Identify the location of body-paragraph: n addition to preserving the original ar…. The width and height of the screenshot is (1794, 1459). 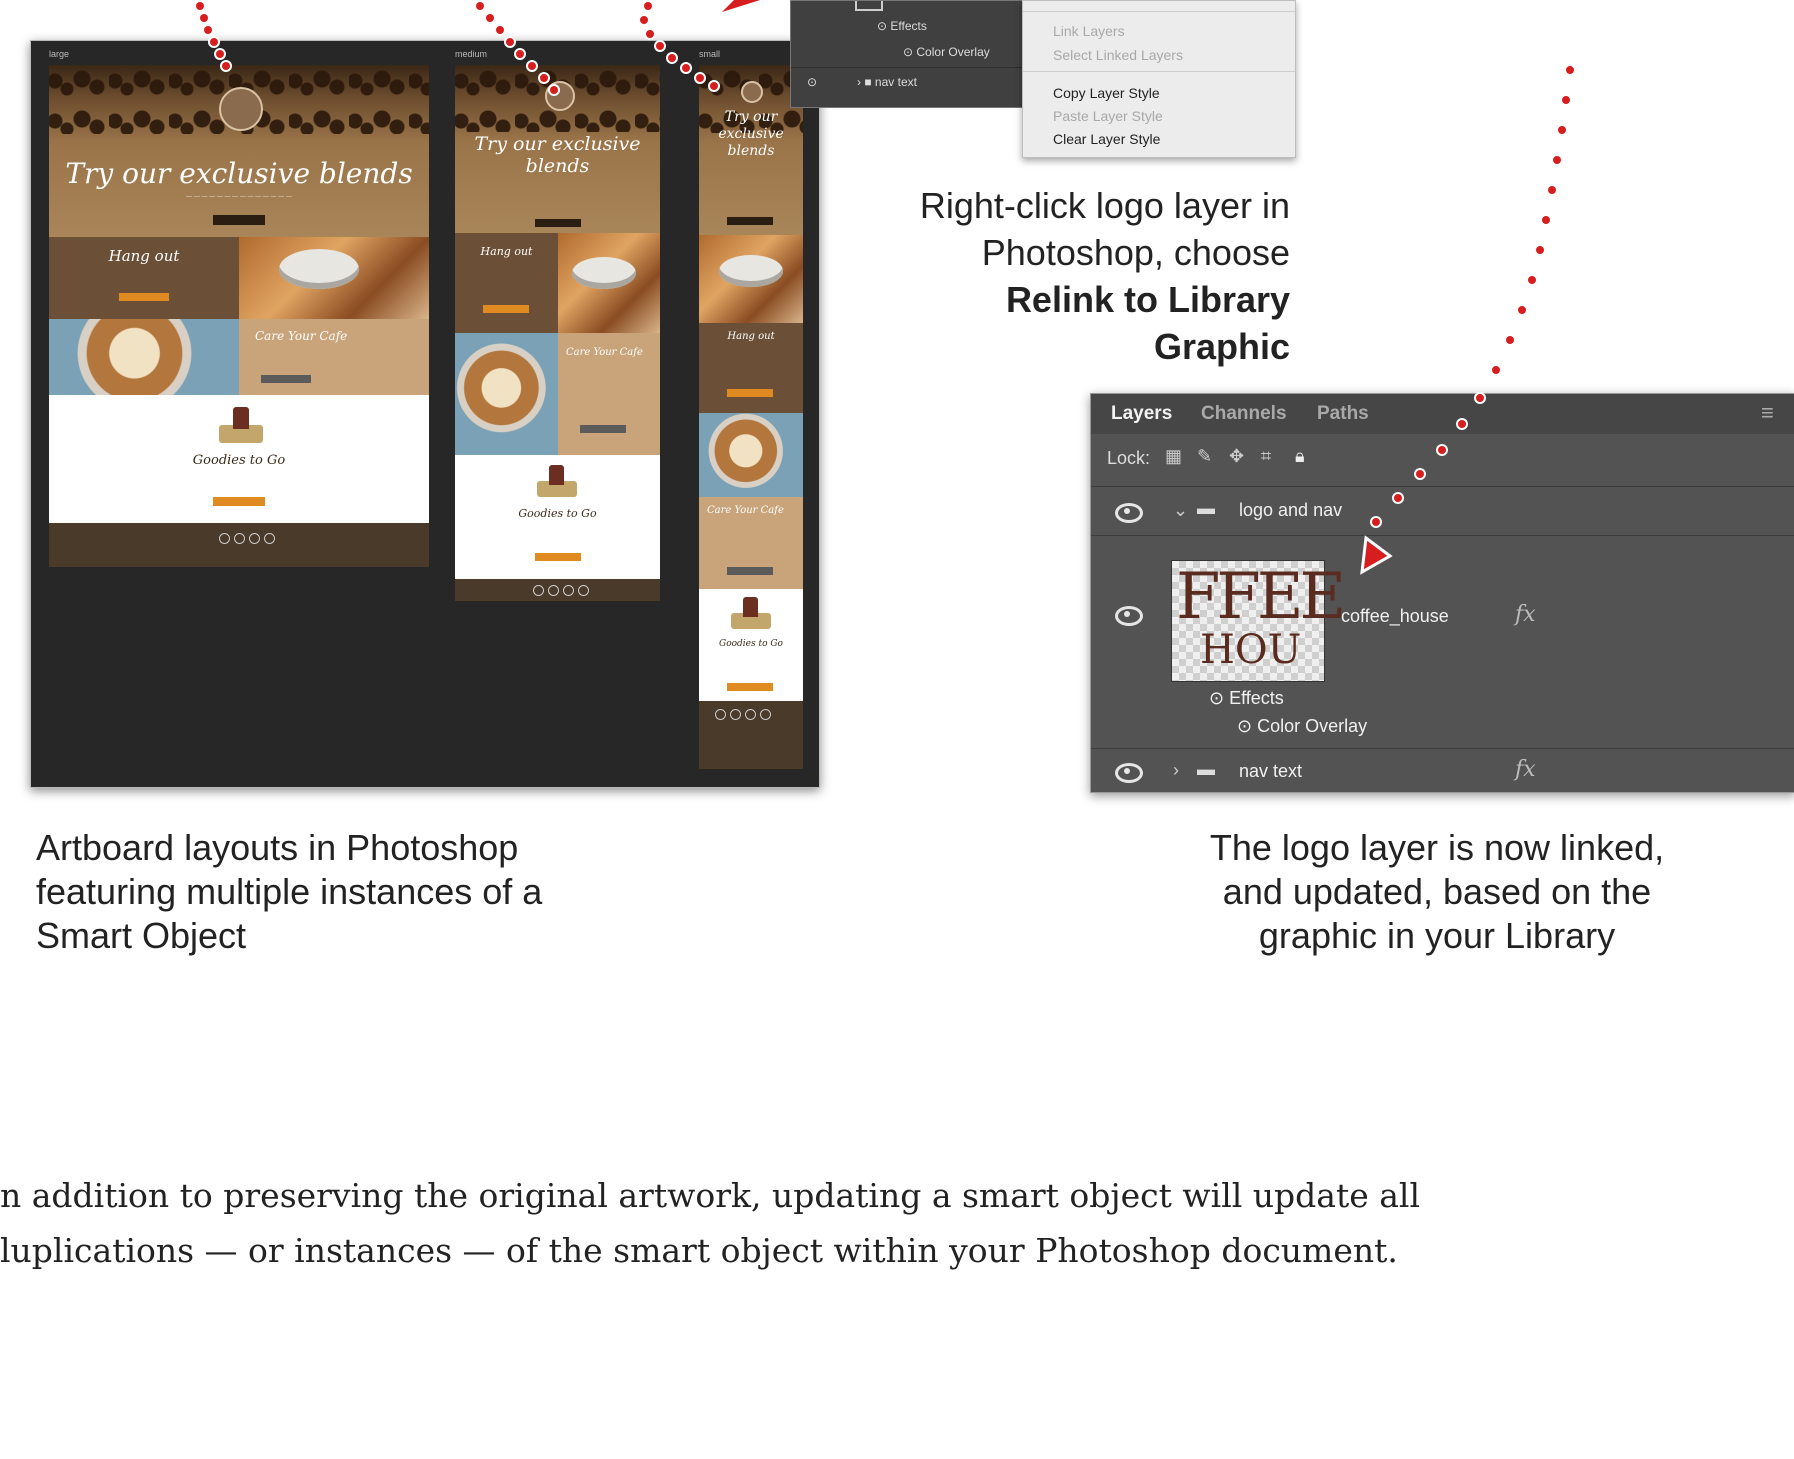
(710, 1223).